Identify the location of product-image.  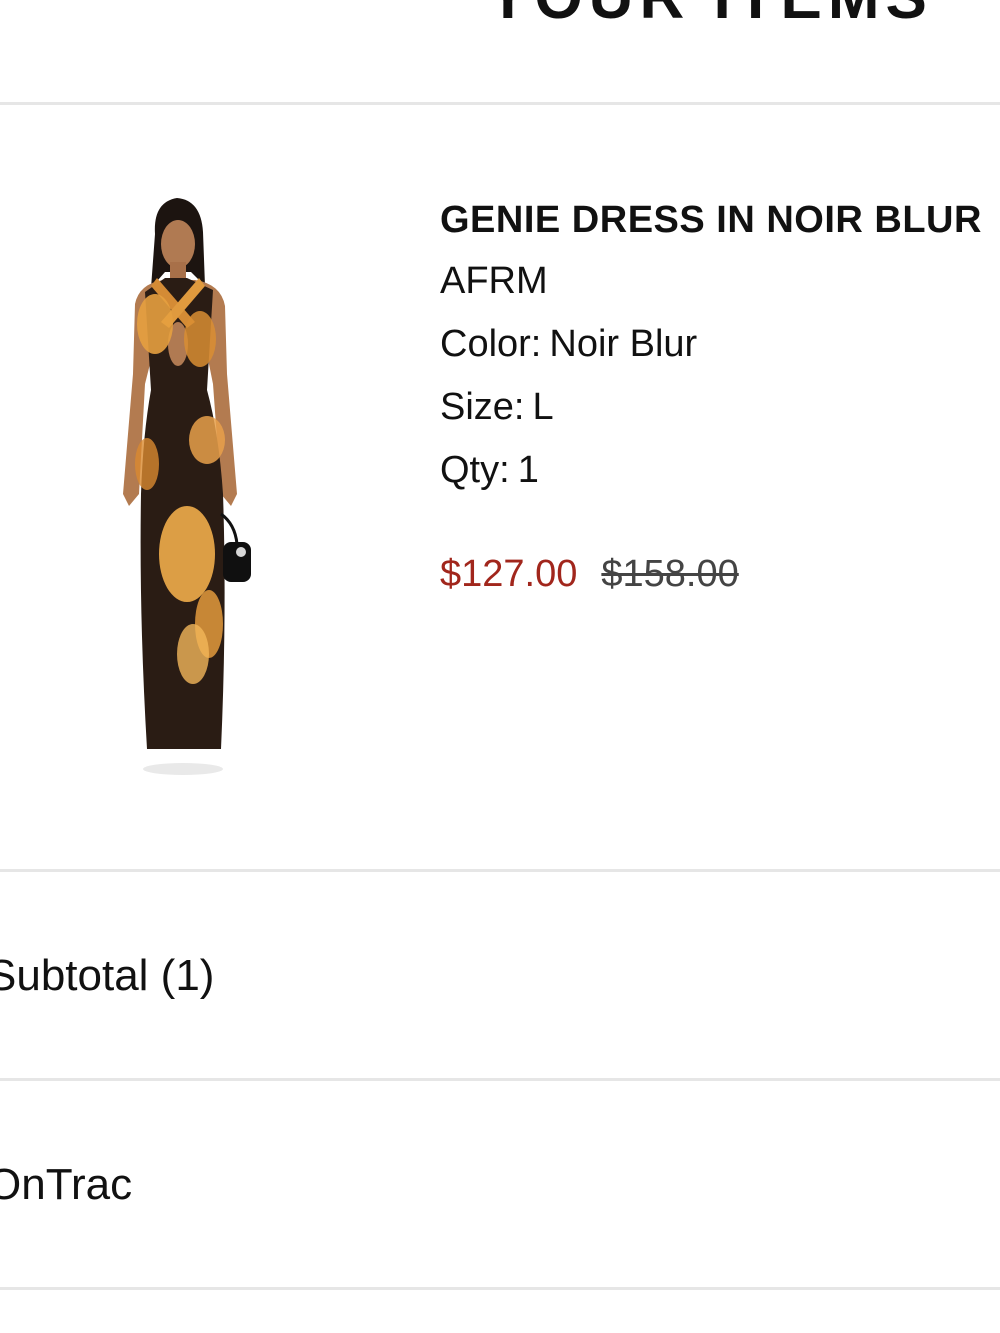
(185, 486).